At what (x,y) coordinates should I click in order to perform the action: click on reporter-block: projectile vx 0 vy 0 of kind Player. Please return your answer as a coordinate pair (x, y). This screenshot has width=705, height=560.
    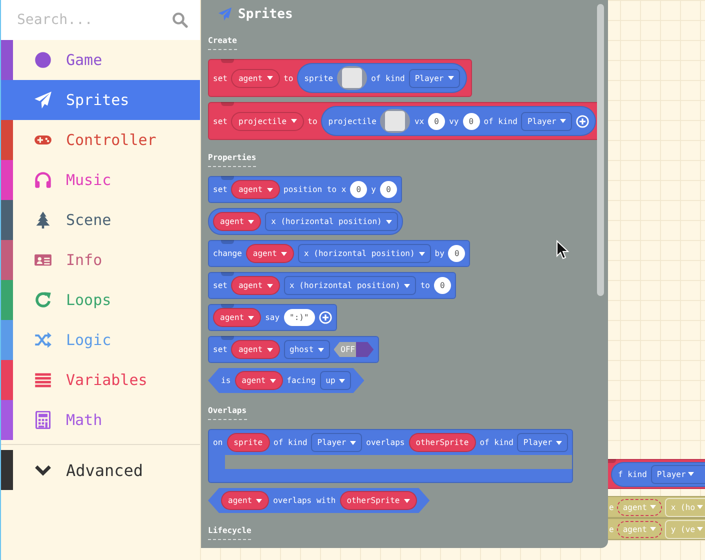
    Looking at the image, I should click on (458, 121).